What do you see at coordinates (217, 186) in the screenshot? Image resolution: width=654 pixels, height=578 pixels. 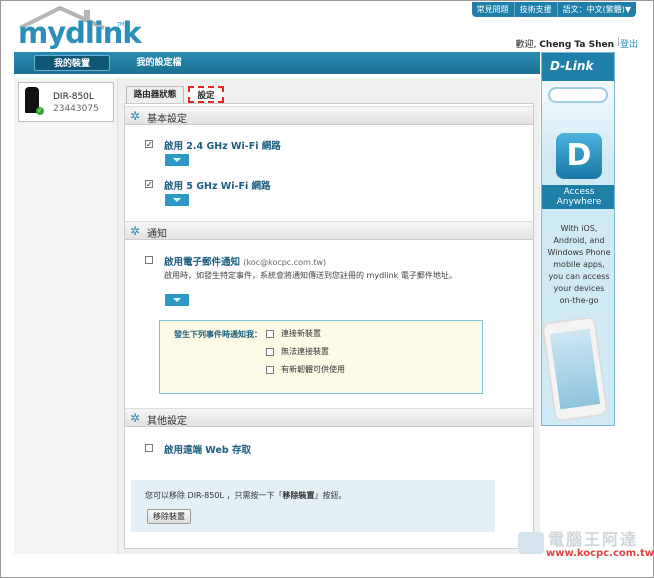 I see `wifi5-label: 啟用 5 GHz Wi-Fi 網路` at bounding box center [217, 186].